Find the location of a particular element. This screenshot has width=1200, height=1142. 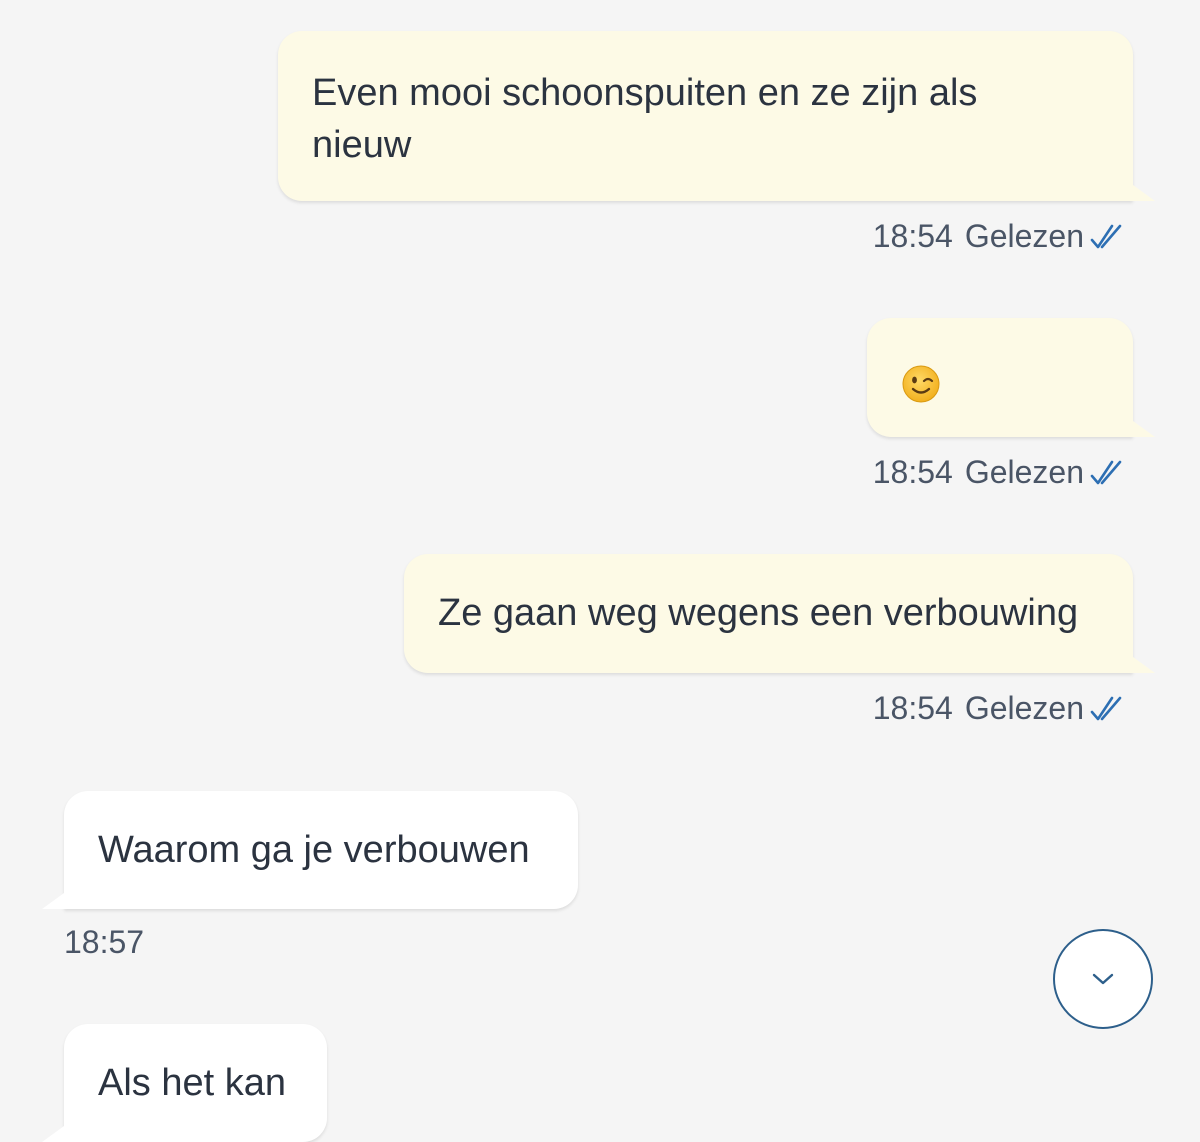

outgoing-message-bubble: Ze gaan weg wegens een verbouwing is located at coordinates (779, 613).